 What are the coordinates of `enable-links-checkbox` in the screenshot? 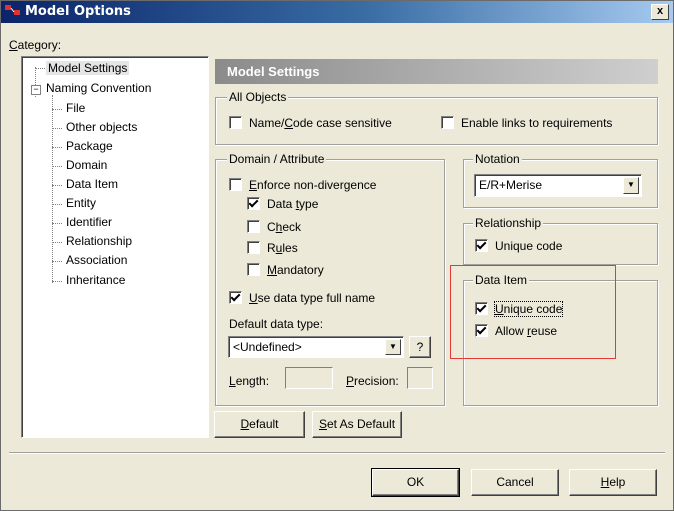 It's located at (447, 122).